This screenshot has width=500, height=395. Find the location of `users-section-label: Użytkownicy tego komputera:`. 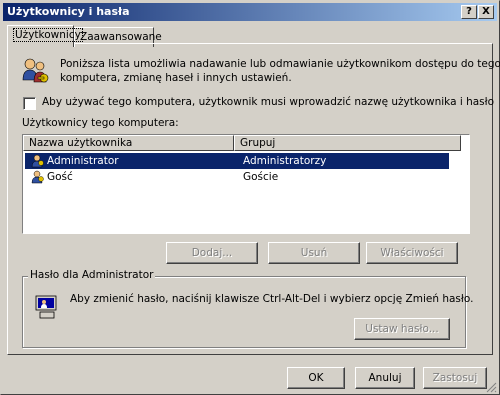

users-section-label: Użytkownicy tego komputera: is located at coordinates (100, 123).